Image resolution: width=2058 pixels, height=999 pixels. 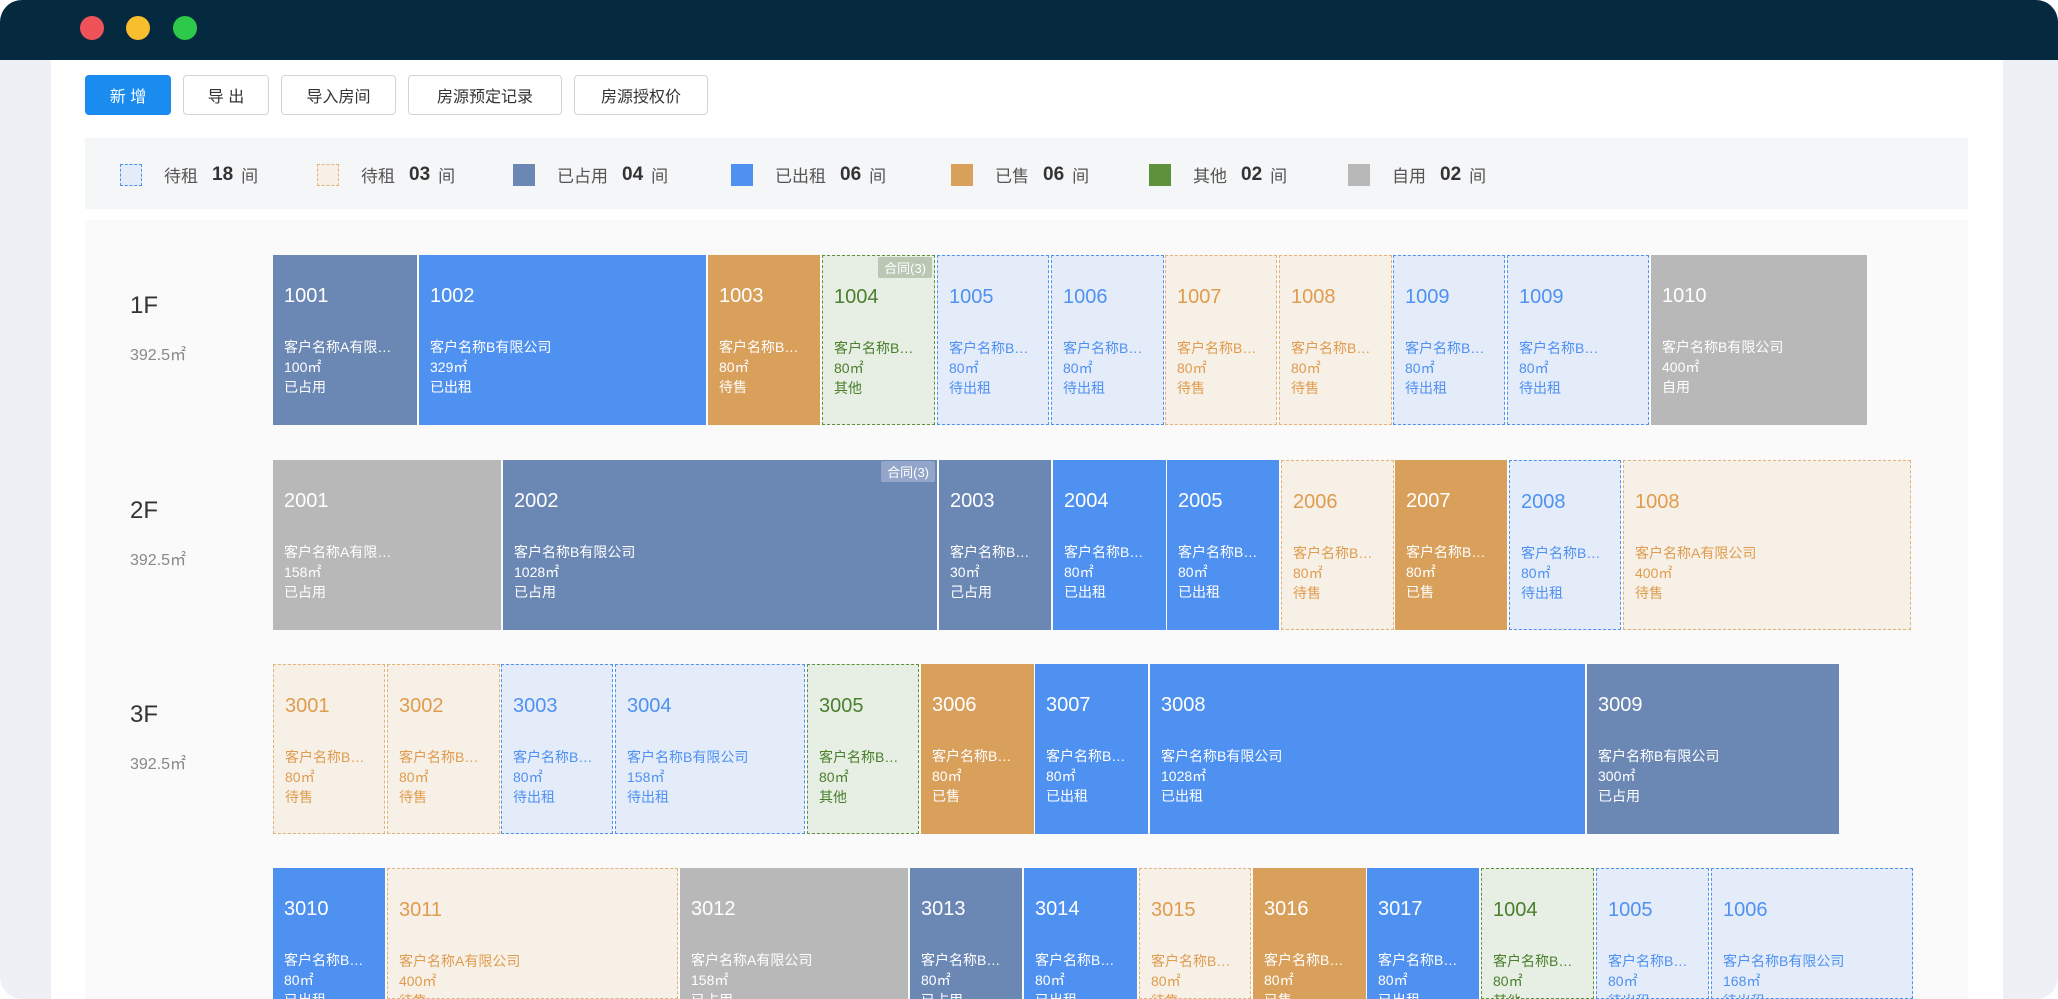 What do you see at coordinates (1367, 749) in the screenshot?
I see `room-card: 3008 客户名称B有限公司 1028㎡ 已出租` at bounding box center [1367, 749].